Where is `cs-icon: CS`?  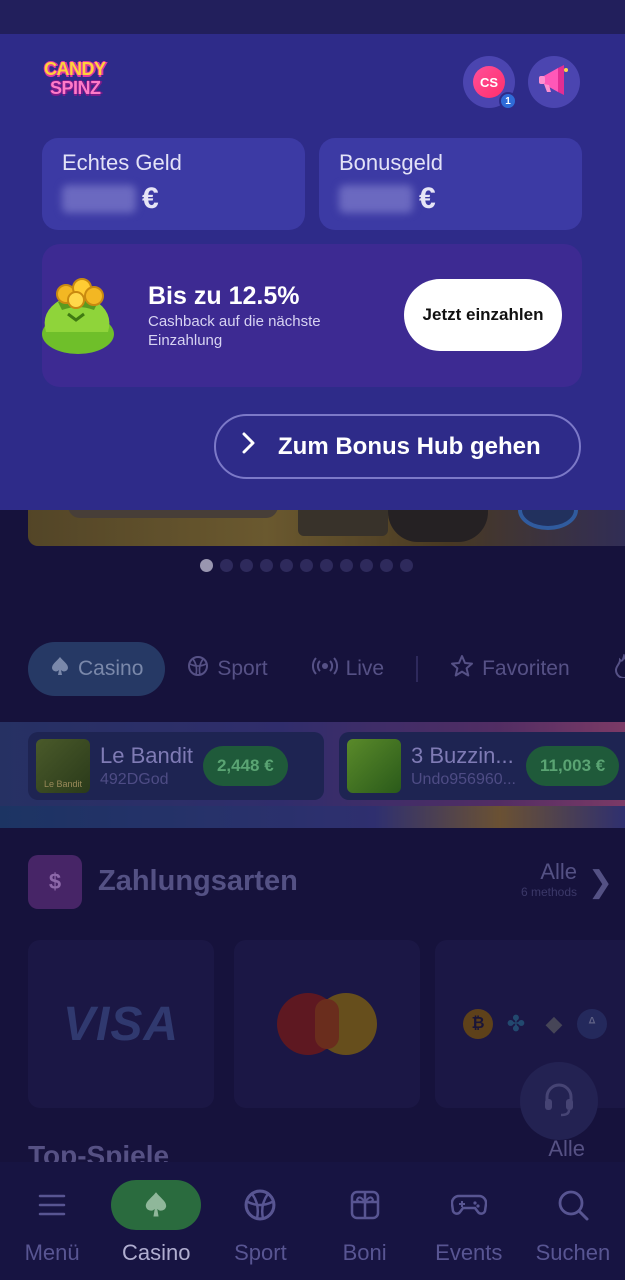
cs-icon: CS is located at coordinates (489, 82).